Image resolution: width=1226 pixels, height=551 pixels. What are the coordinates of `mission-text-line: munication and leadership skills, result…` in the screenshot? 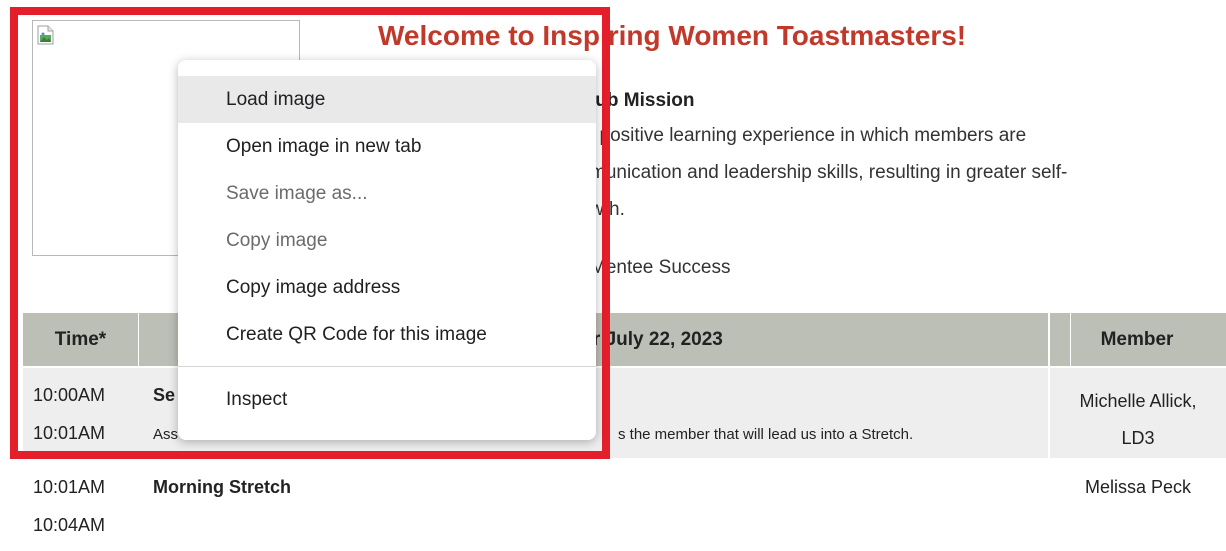 It's located at (829, 172).